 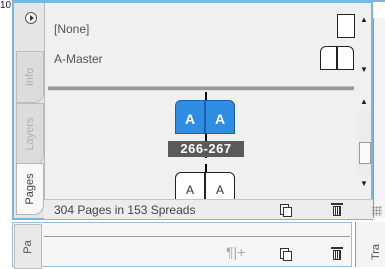 I want to click on lower-trash-icon, so click(x=337, y=253).